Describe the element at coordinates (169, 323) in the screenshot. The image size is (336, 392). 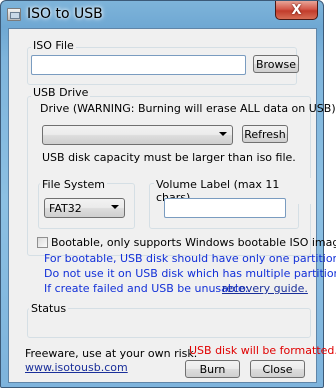
I see `status-group` at that location.